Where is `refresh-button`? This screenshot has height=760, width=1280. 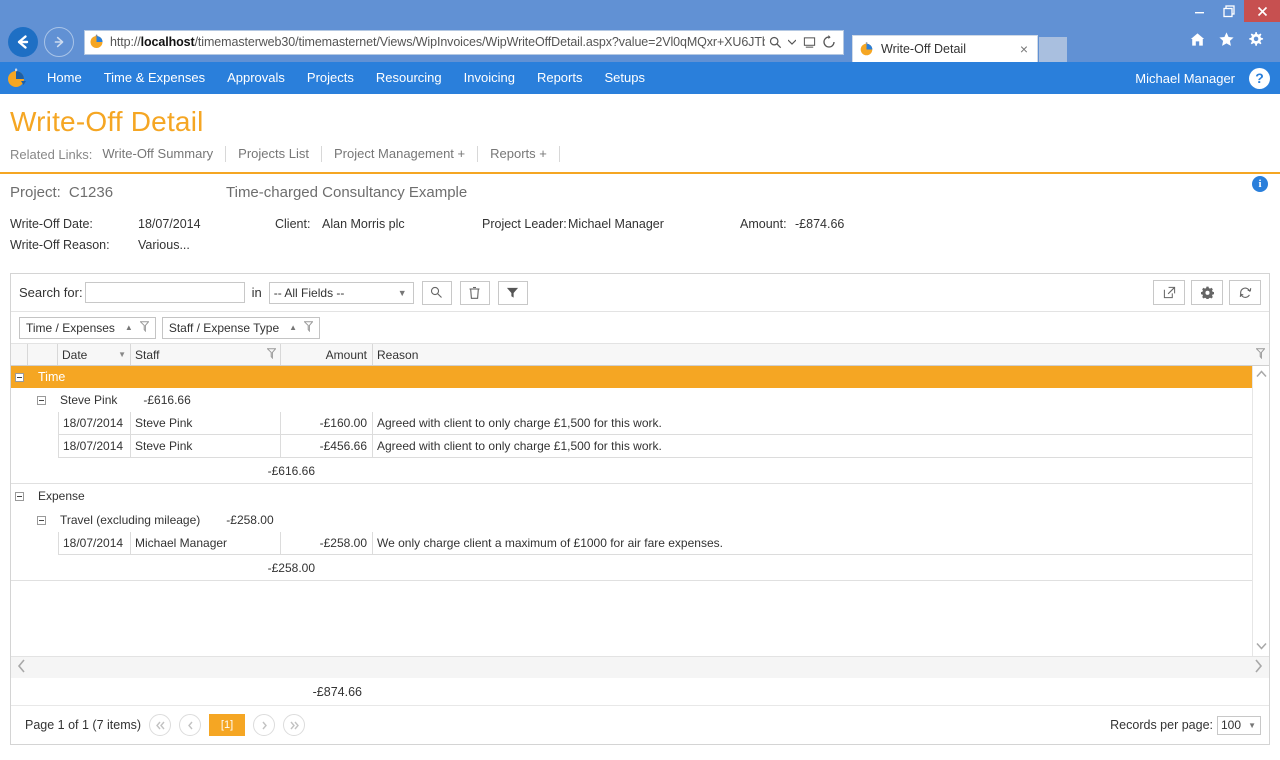
refresh-button is located at coordinates (1245, 292).